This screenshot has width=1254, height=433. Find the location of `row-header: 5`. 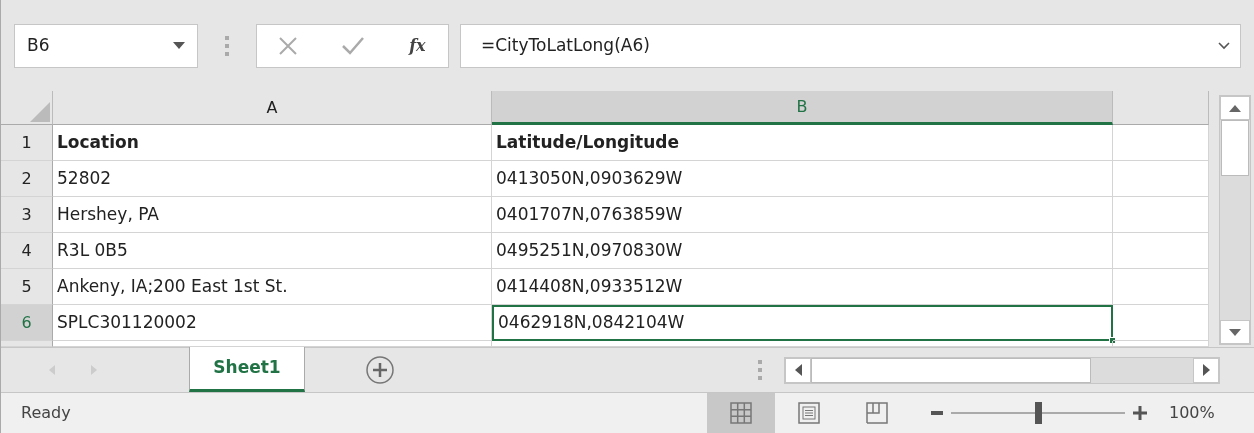

row-header: 5 is located at coordinates (27, 287).